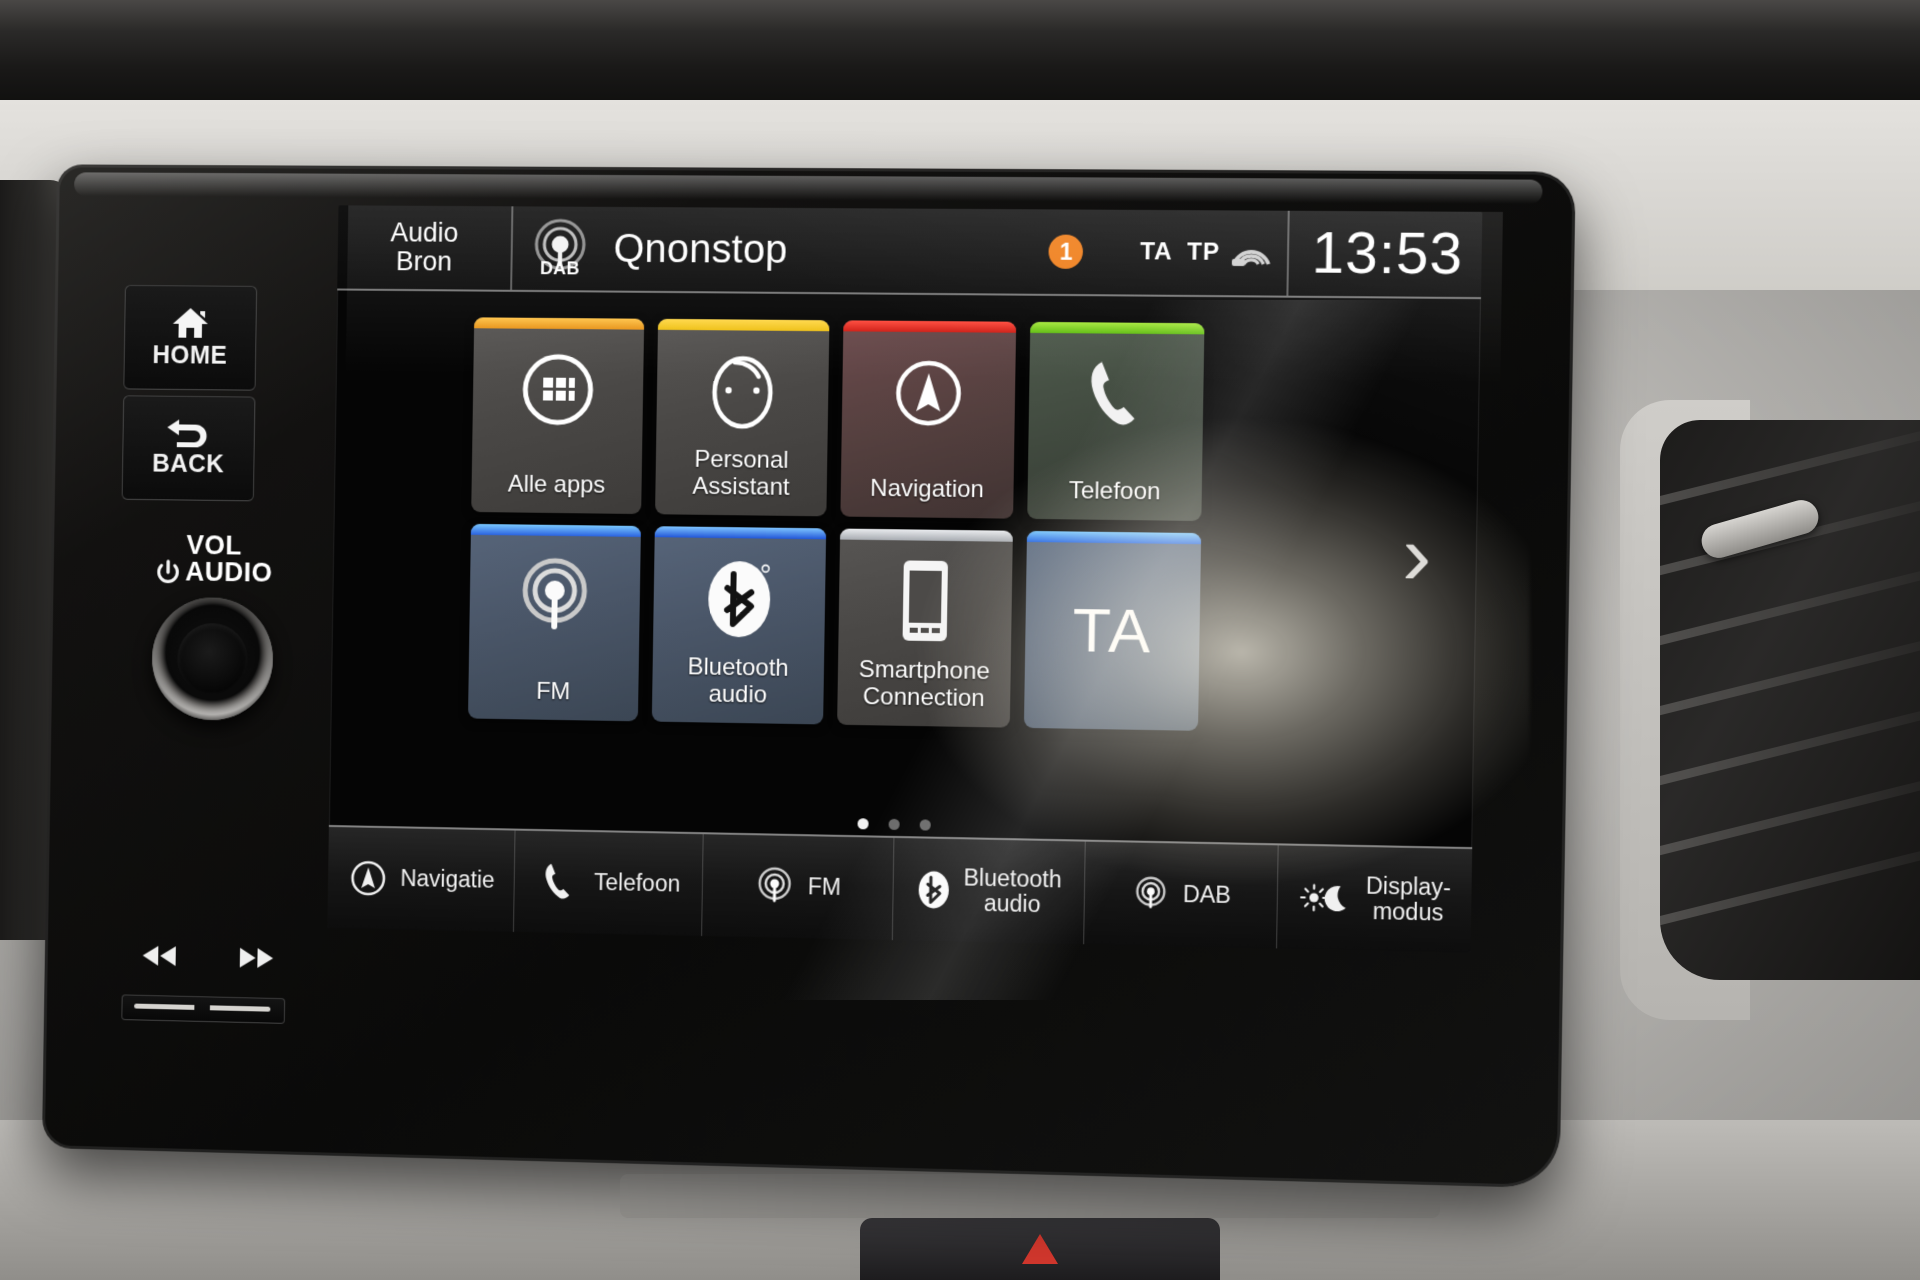 The image size is (1920, 1280). I want to click on audio-source-label-line2: Bron, so click(424, 261).